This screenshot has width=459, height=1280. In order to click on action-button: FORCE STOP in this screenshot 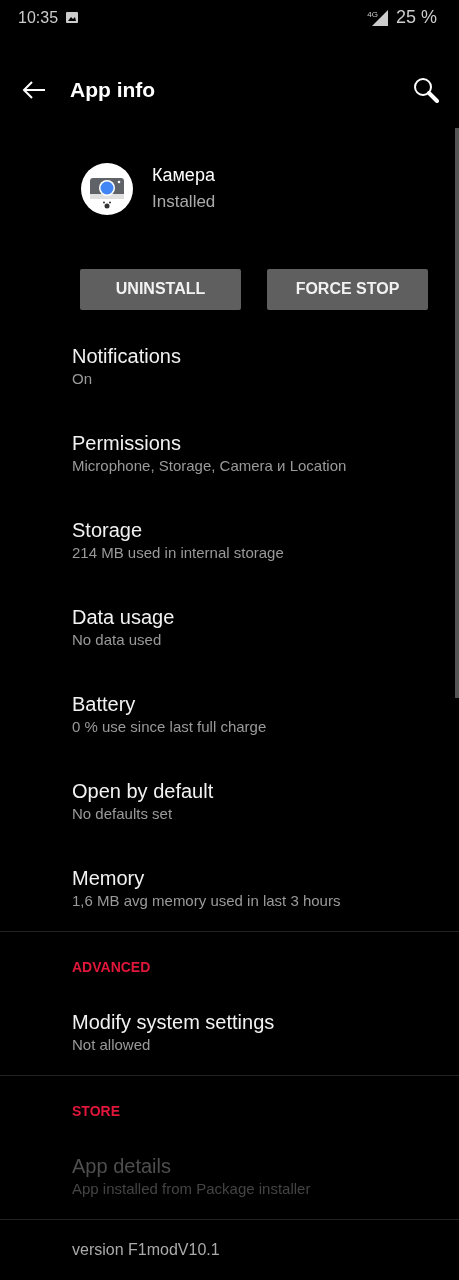, I will do `click(347, 289)`.